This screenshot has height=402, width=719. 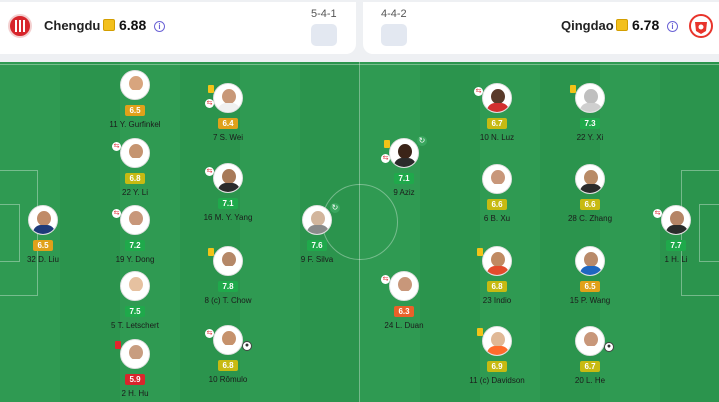 What do you see at coordinates (497, 380) in the screenshot?
I see `player-name: 11 (c) Davidson` at bounding box center [497, 380].